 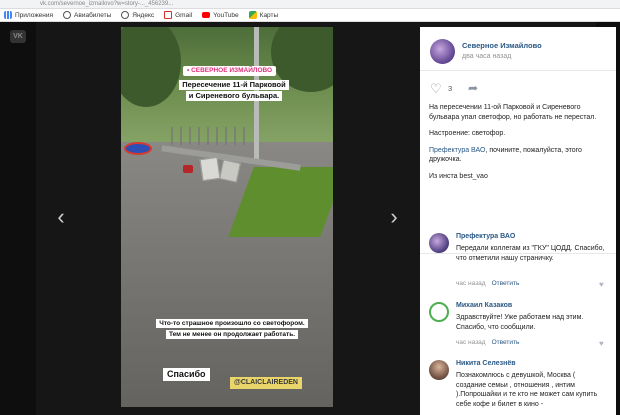 I want to click on maps-icon, so click(x=252, y=15).